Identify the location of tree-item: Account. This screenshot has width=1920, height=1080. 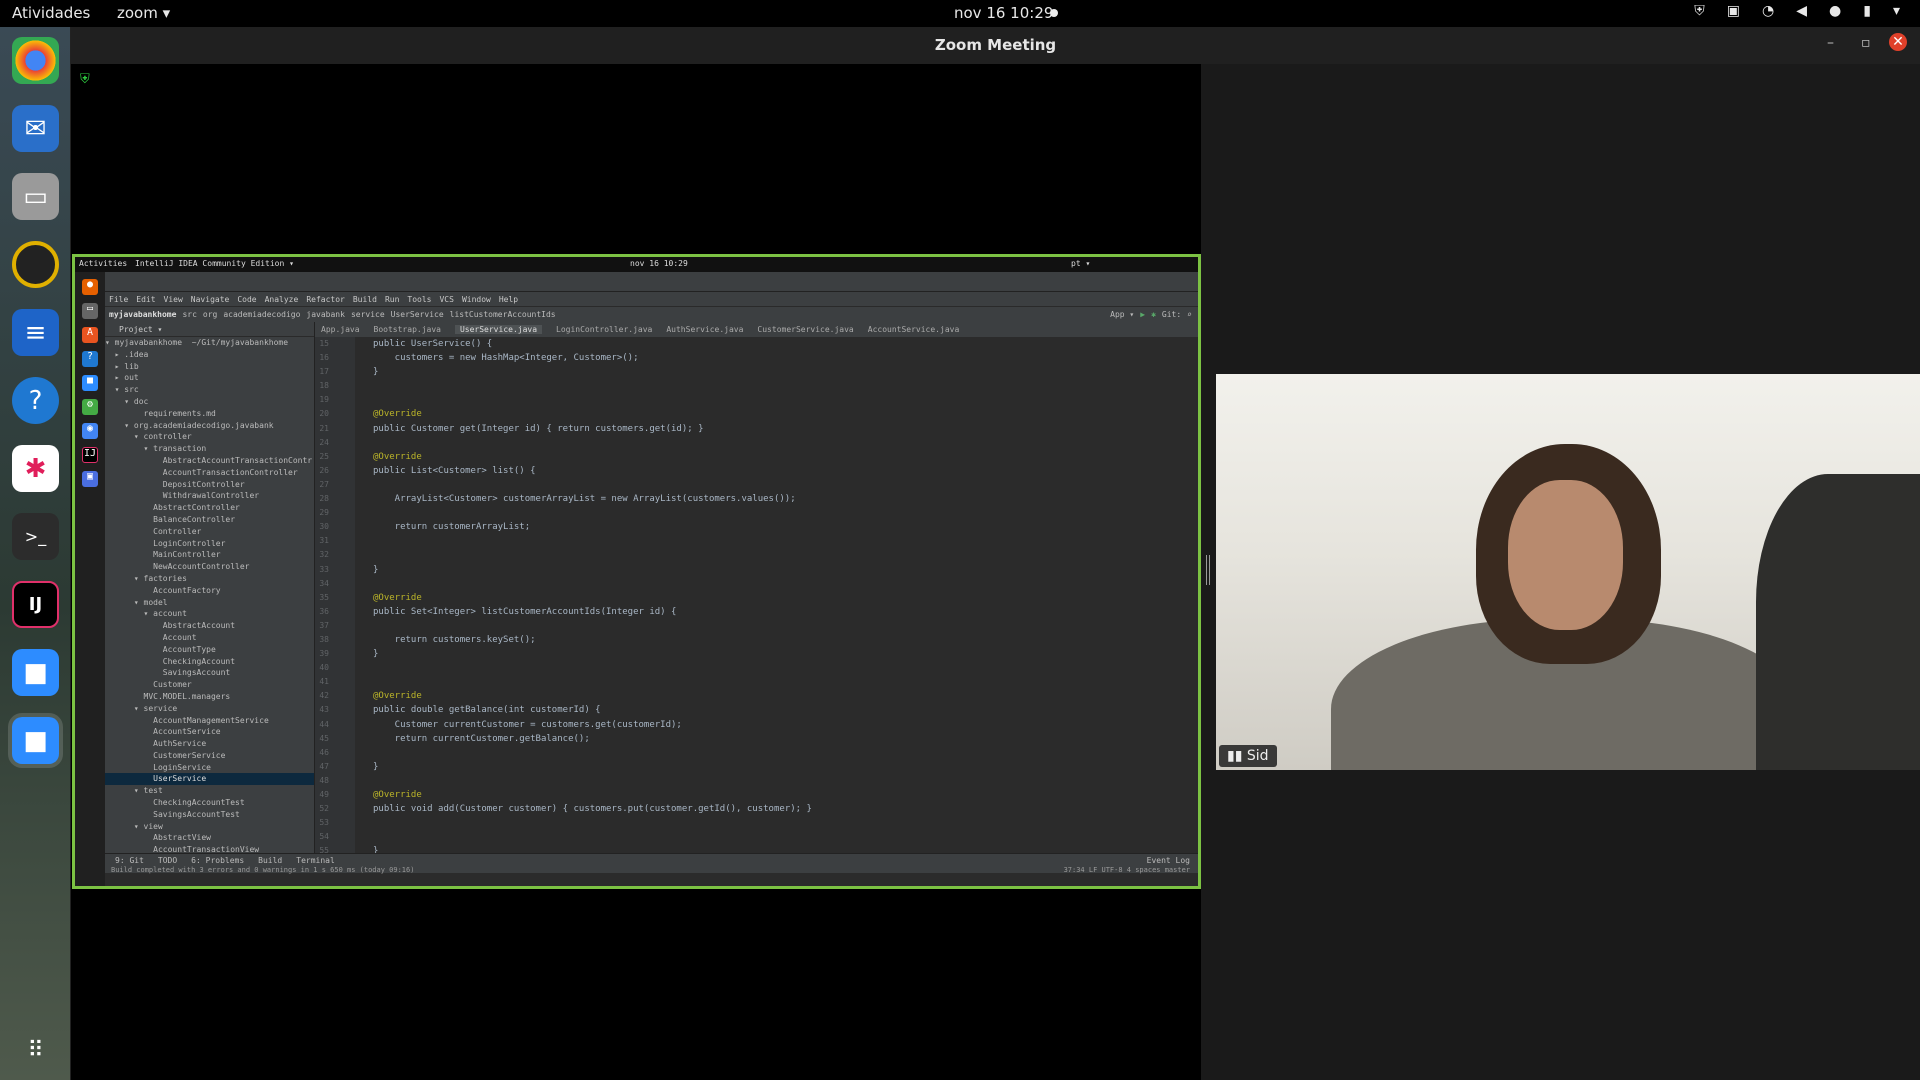
(209, 638).